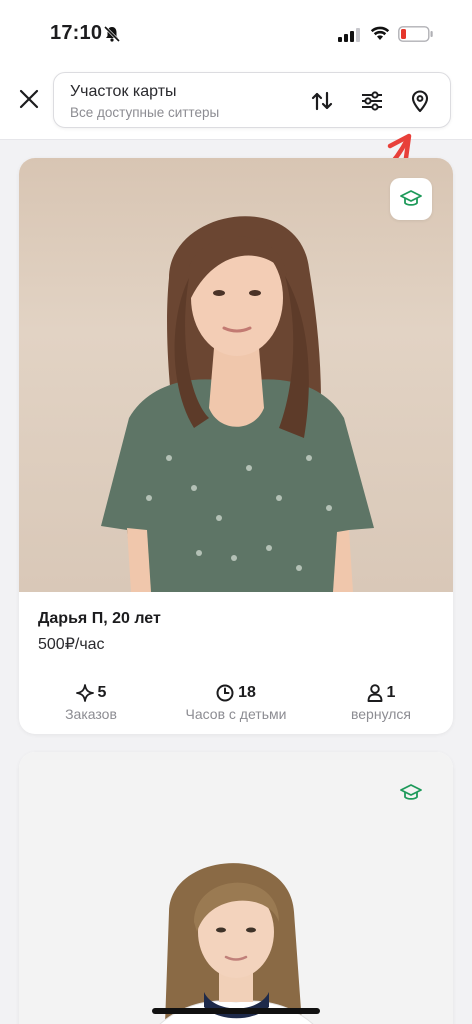 The image size is (472, 1024). Describe the element at coordinates (76, 33) in the screenshot. I see `status-time: 17:10` at that location.